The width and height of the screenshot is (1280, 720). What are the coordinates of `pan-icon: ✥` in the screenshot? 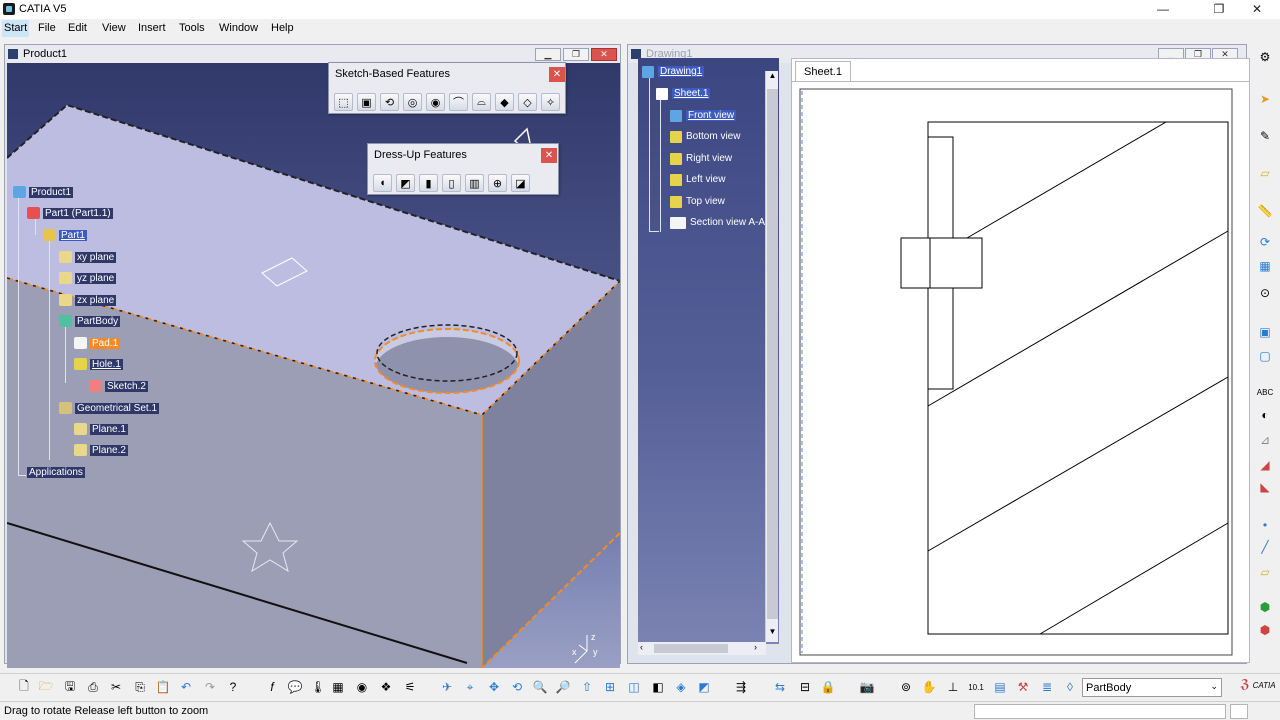 It's located at (494, 687).